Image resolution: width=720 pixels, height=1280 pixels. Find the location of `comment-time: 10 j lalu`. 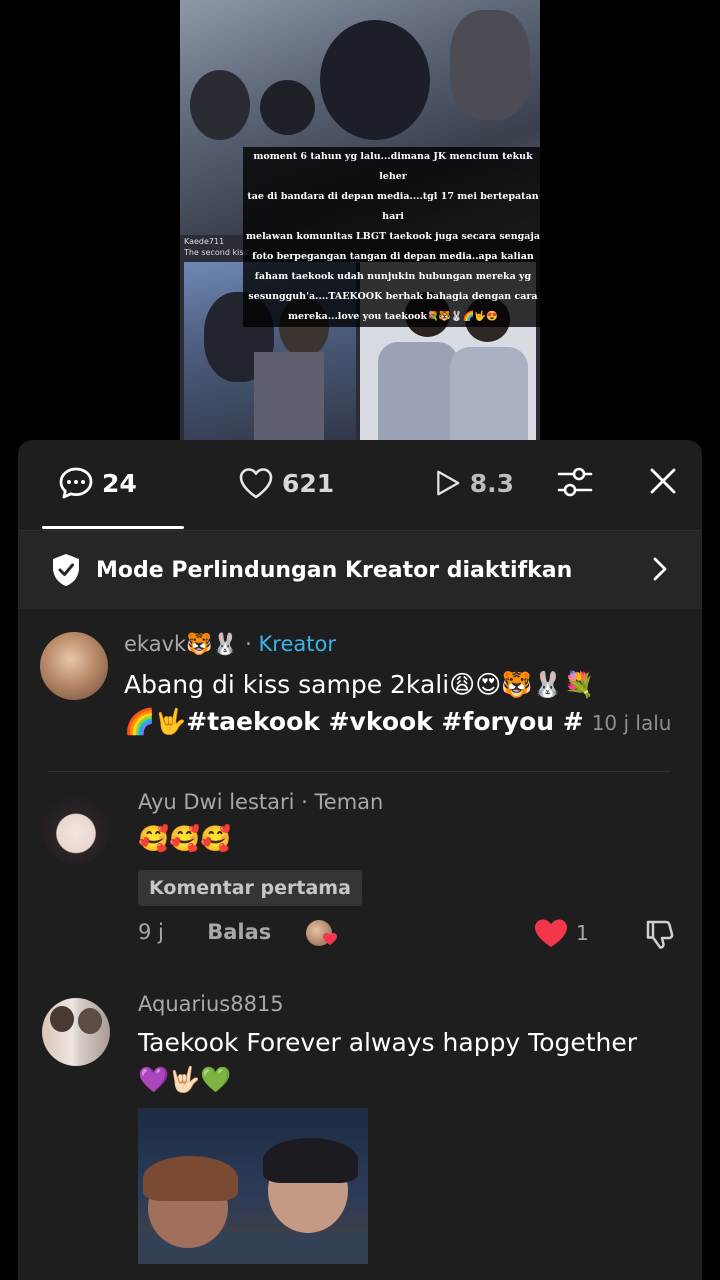

comment-time: 10 j lalu is located at coordinates (631, 723).